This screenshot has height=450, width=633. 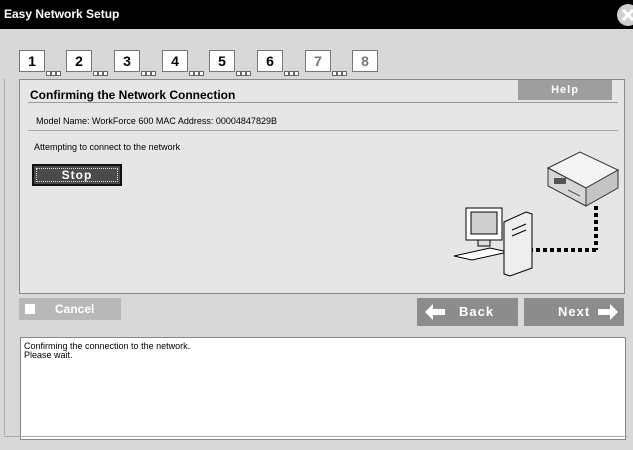 I want to click on next-button: Next, so click(x=574, y=312).